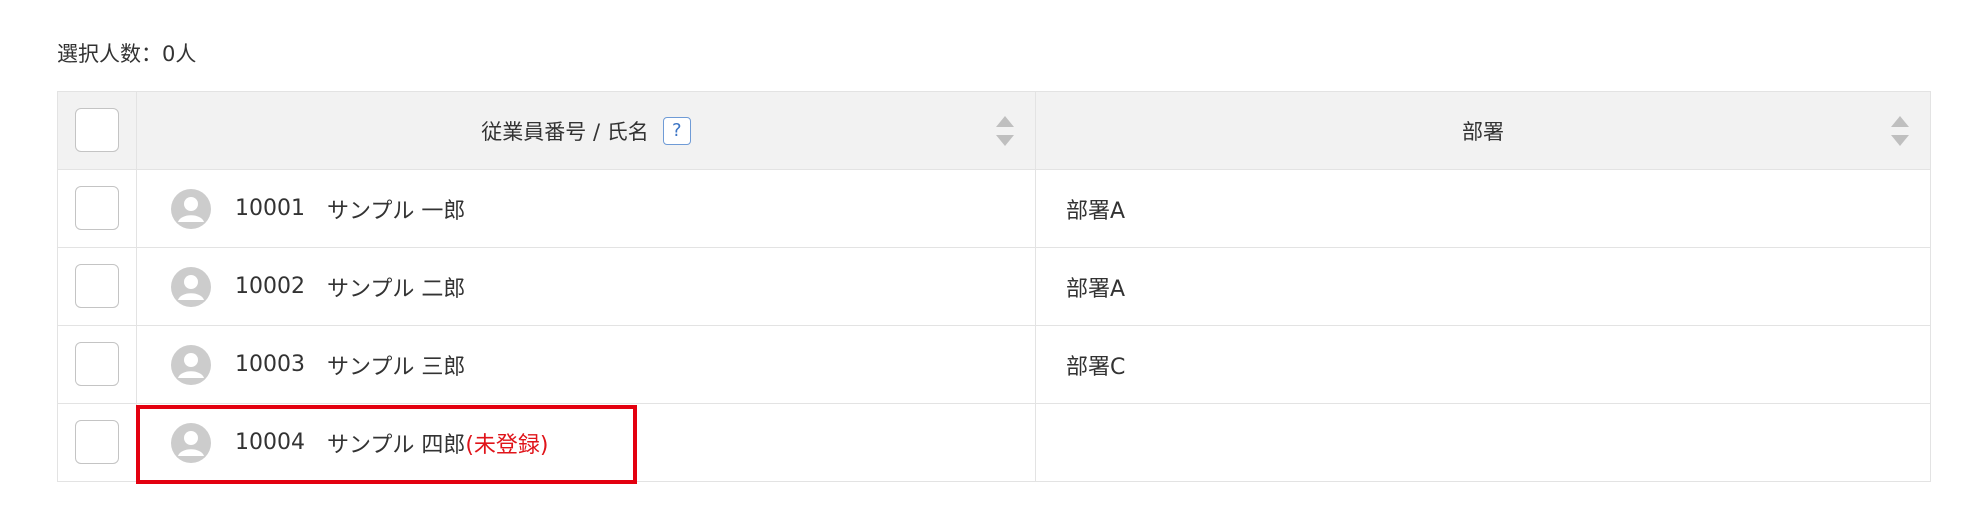 This screenshot has height=518, width=1987. Describe the element at coordinates (565, 131) in the screenshot. I see `employee-column-title: 従業員番号 / 氏名` at that location.